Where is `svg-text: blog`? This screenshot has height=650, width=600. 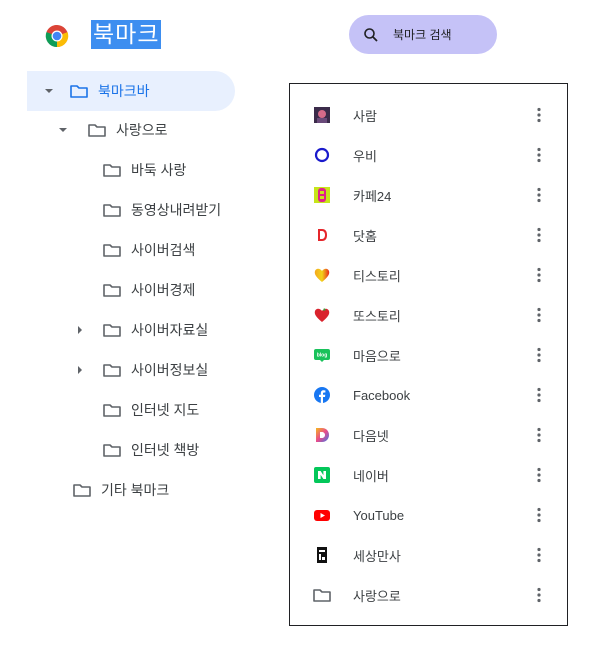 svg-text: blog is located at coordinates (322, 356).